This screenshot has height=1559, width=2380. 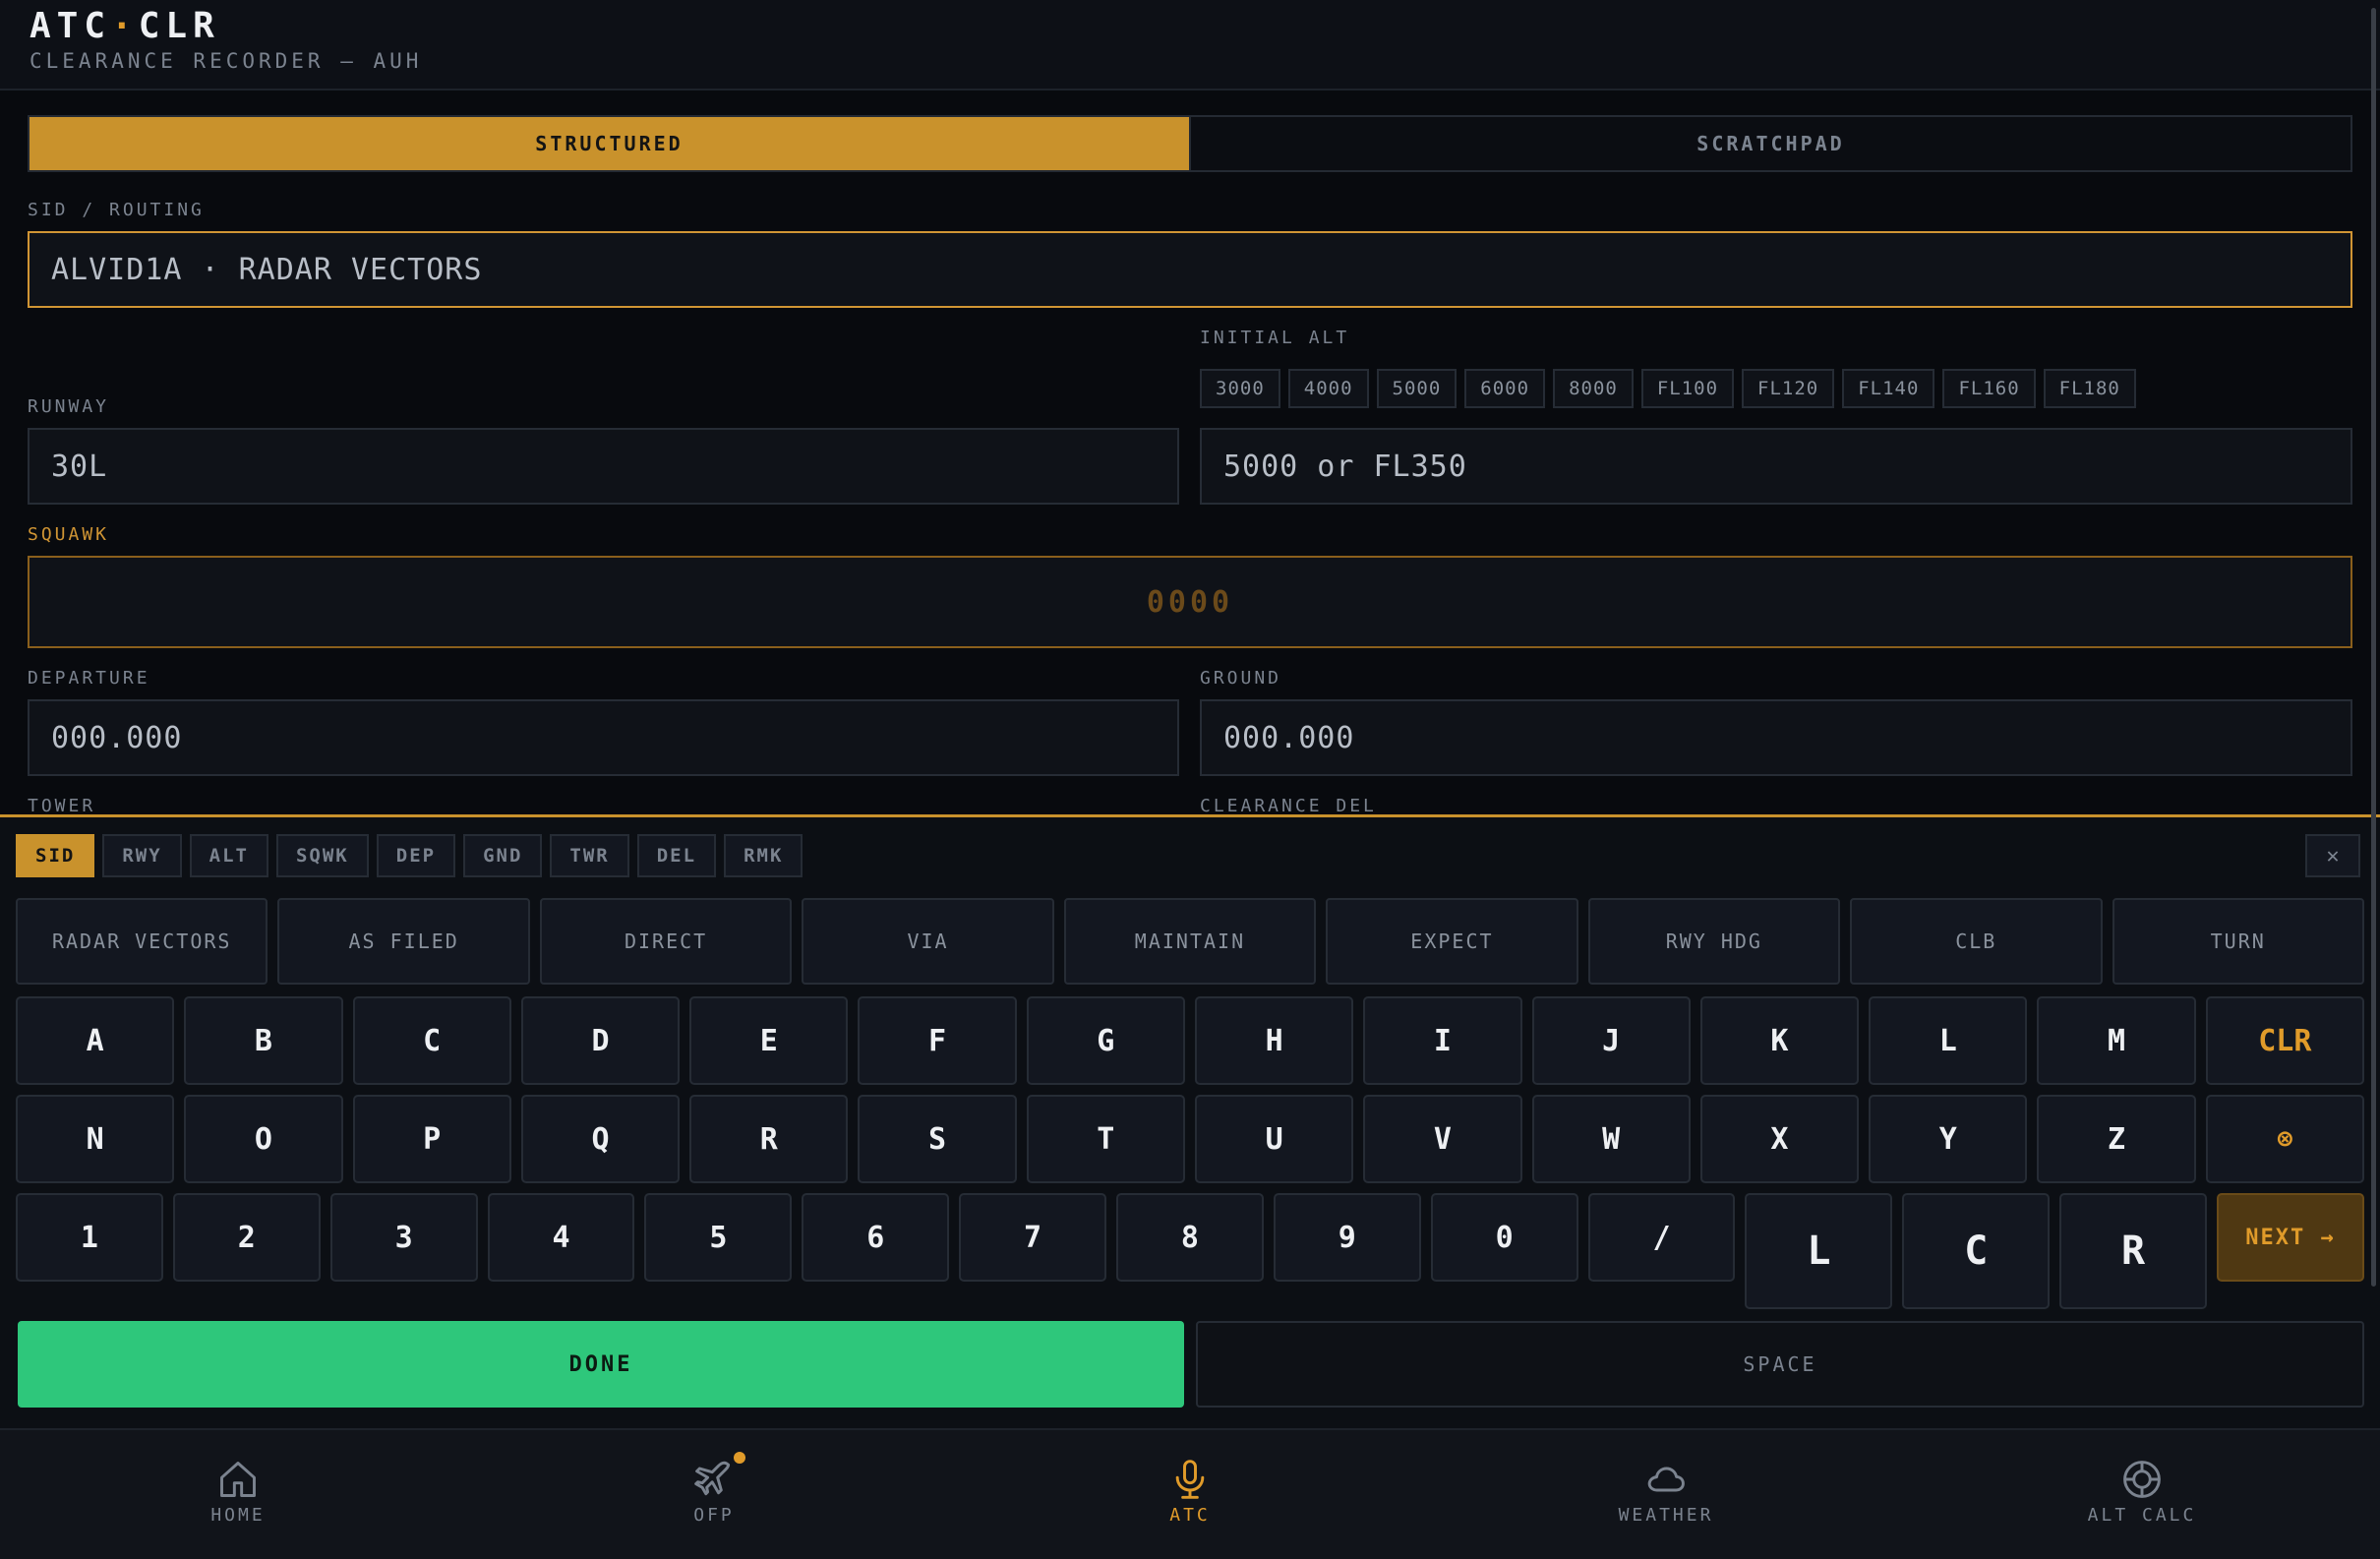 I want to click on letter-key: O, so click(x=263, y=1139).